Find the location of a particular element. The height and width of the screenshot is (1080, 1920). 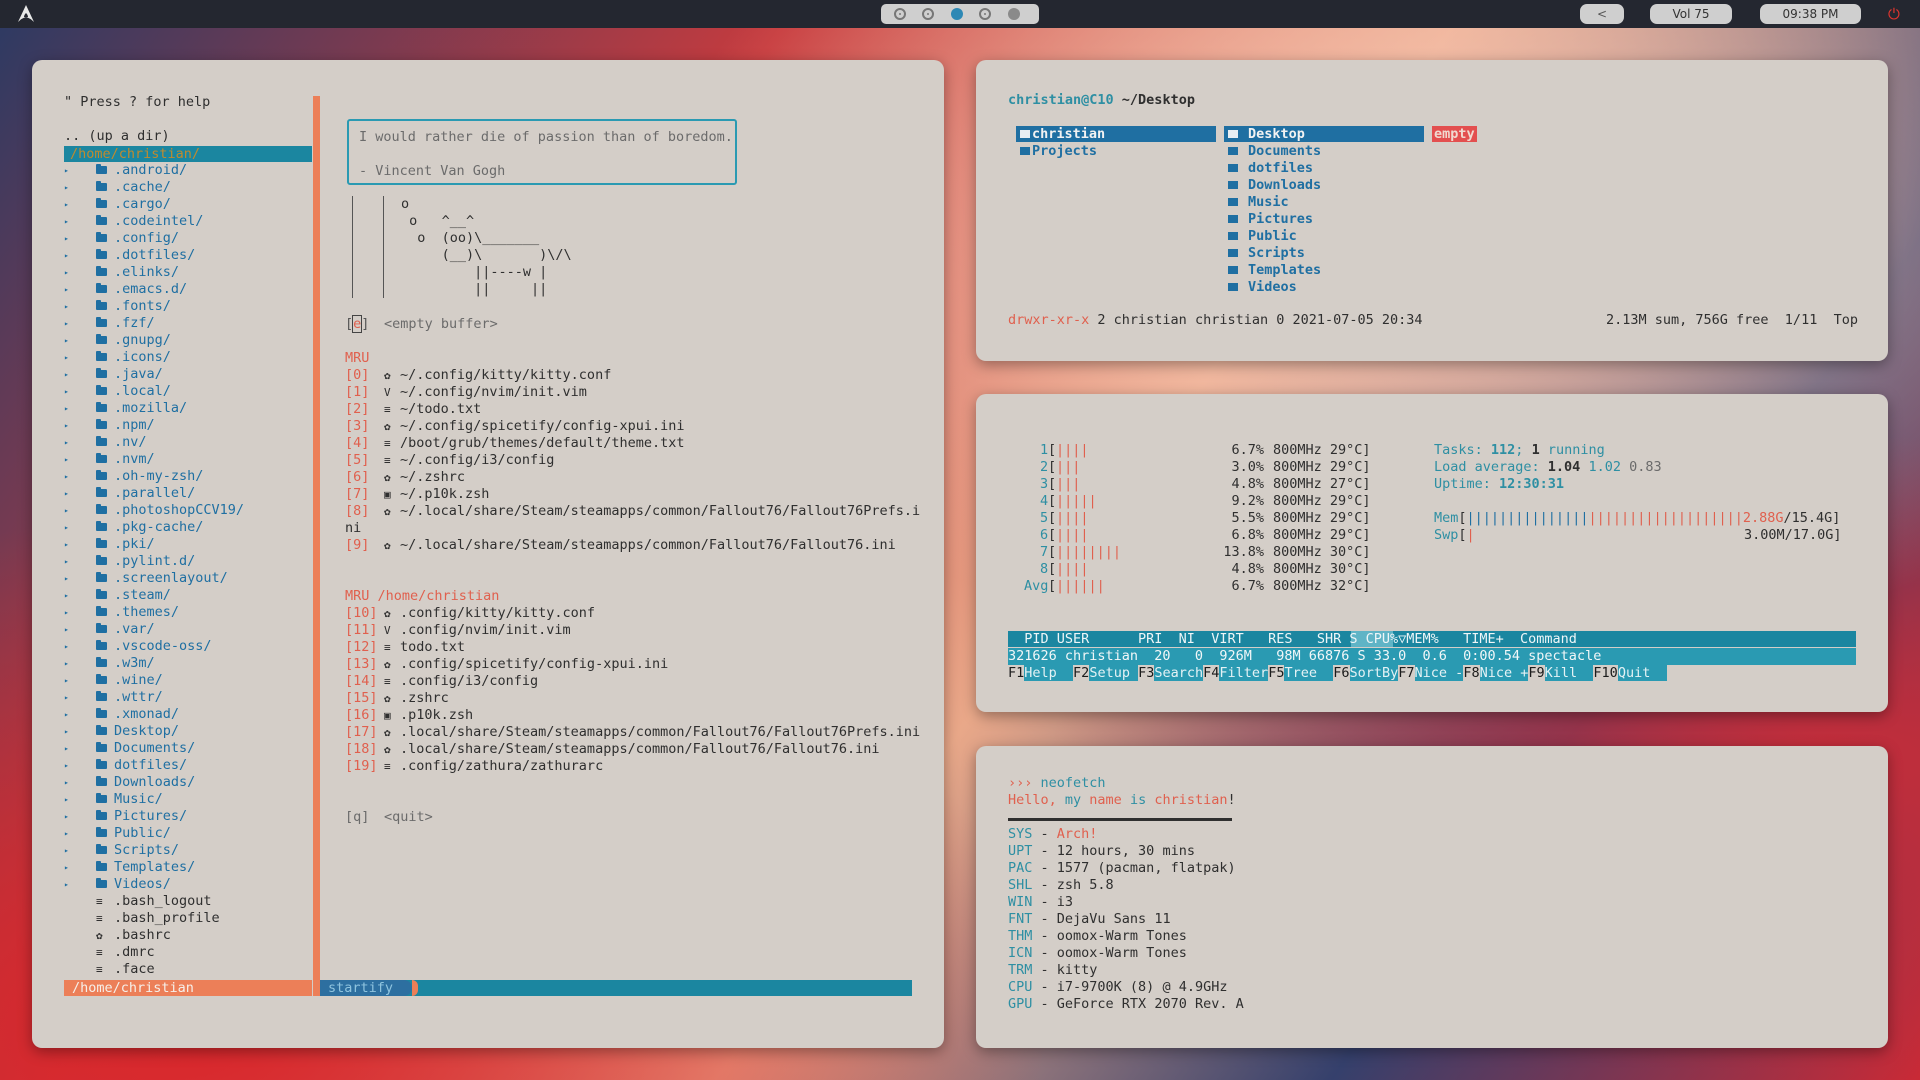

nerdtree-dir-row: ▸ .java/ is located at coordinates (188, 374).